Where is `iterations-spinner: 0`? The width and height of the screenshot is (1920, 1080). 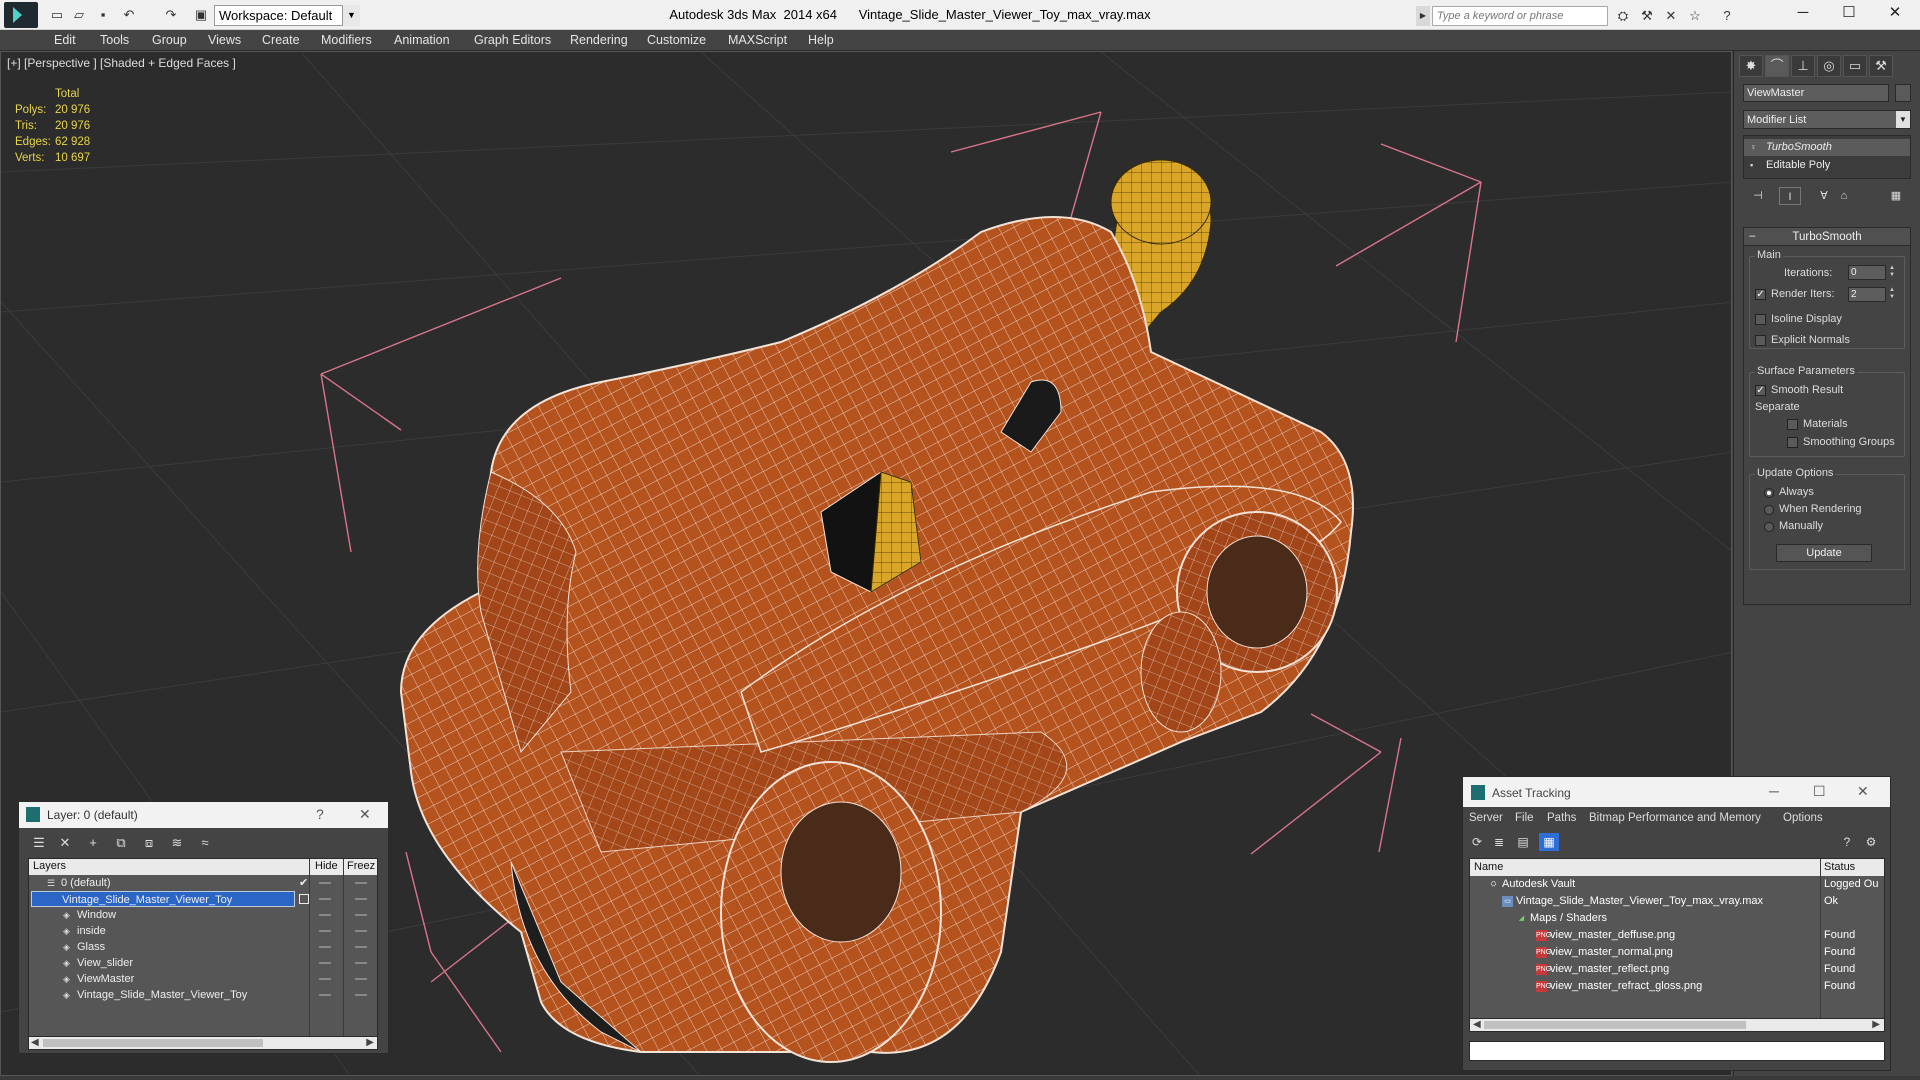 iterations-spinner: 0 is located at coordinates (1867, 272).